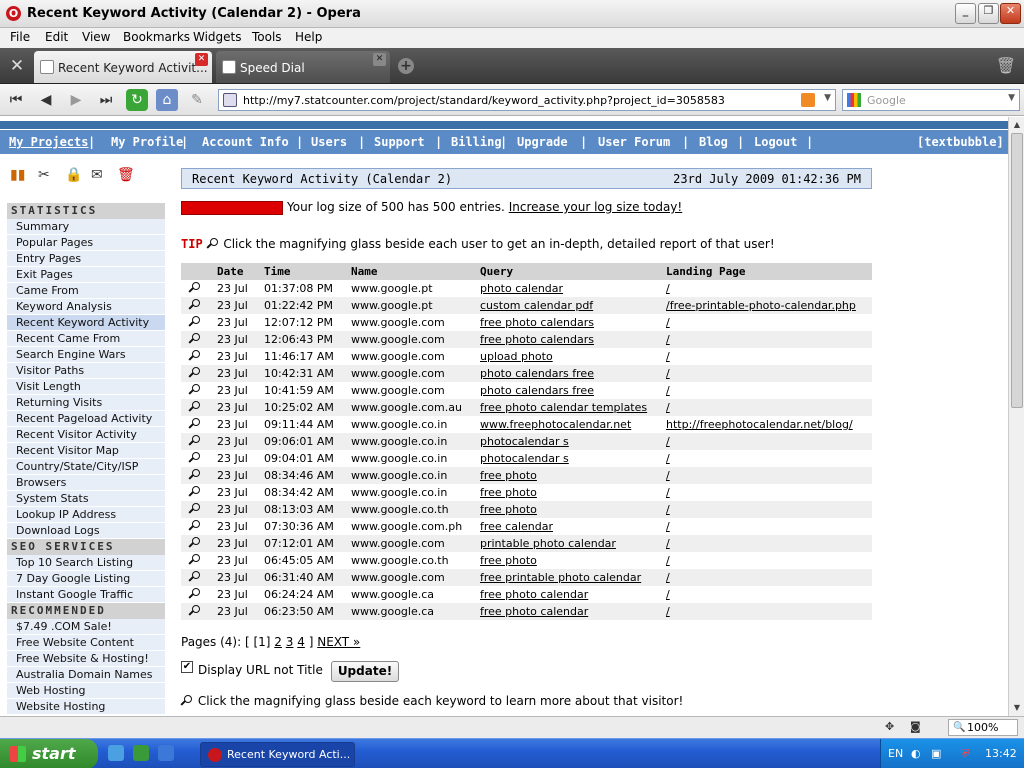  What do you see at coordinates (1006, 65) in the screenshot?
I see `trash-icon: 🗑` at bounding box center [1006, 65].